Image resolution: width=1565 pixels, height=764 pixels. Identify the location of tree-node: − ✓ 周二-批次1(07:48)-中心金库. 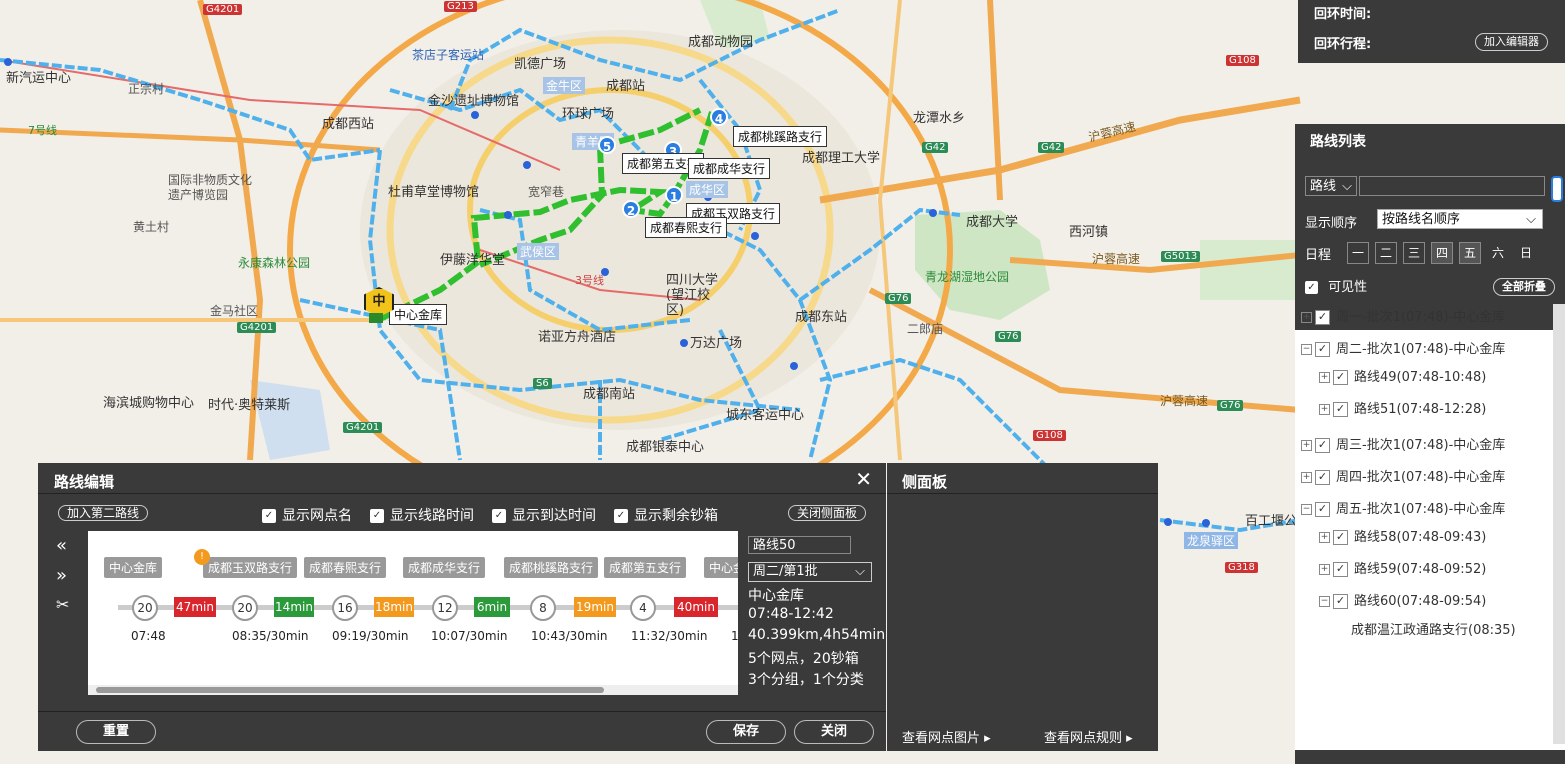
(1403, 347).